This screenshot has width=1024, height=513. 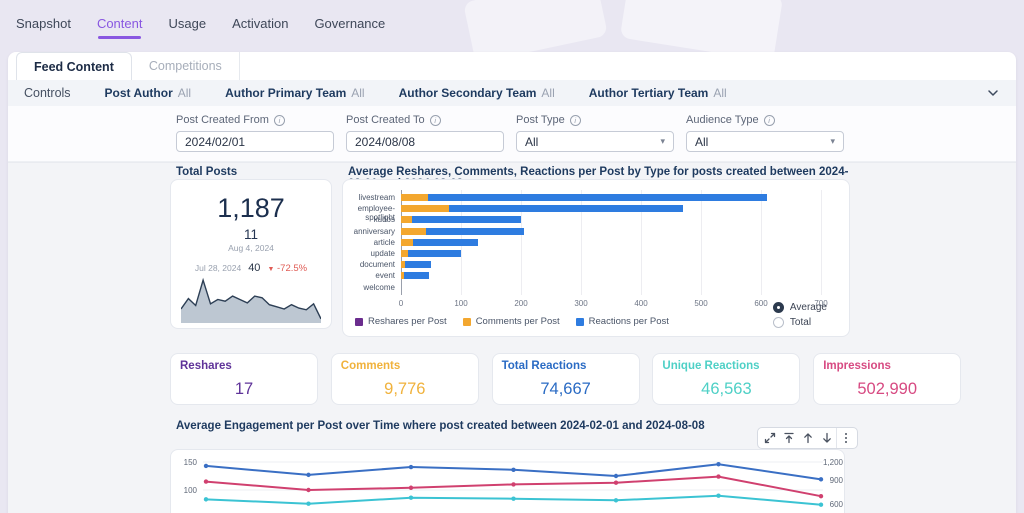 I want to click on filter-label: Author Secondary Team, so click(x=467, y=93).